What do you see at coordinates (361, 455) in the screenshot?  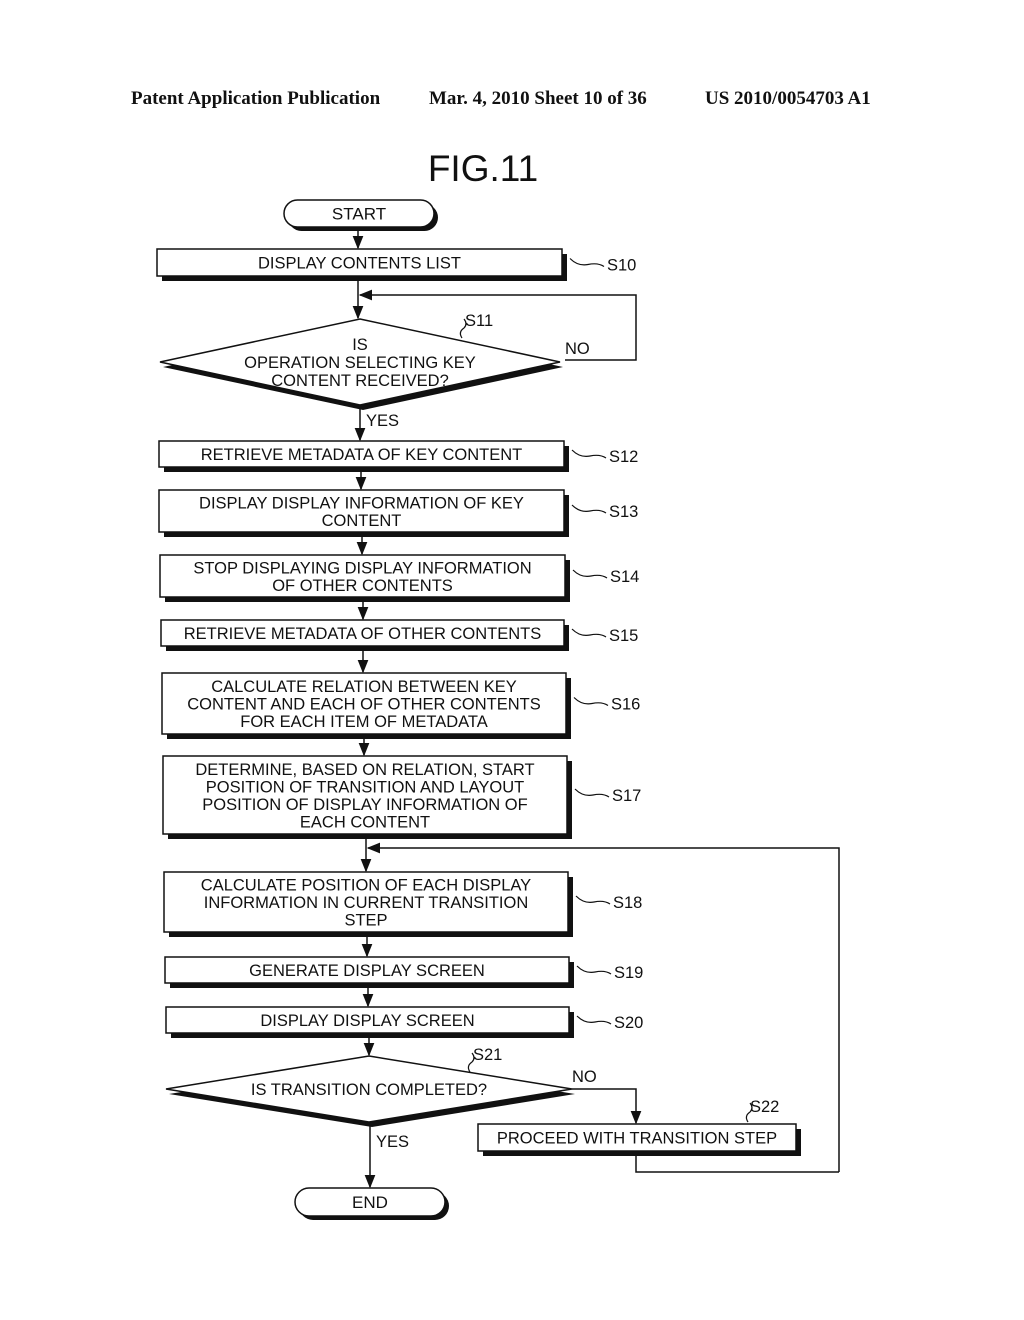 I see `step-text: RETRIEVE METADATA OF KEY CONTENT` at bounding box center [361, 455].